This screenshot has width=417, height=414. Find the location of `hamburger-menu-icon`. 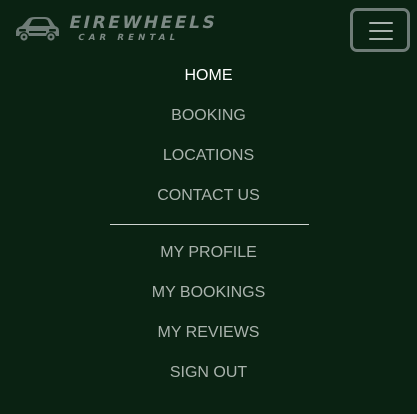

hamburger-menu-icon is located at coordinates (381, 31).